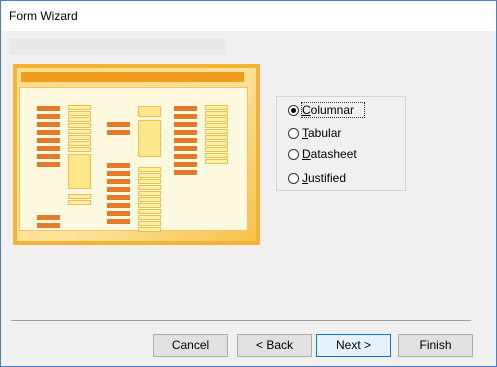 This screenshot has width=497, height=367. I want to click on columnar-option: Columnar, so click(327, 110).